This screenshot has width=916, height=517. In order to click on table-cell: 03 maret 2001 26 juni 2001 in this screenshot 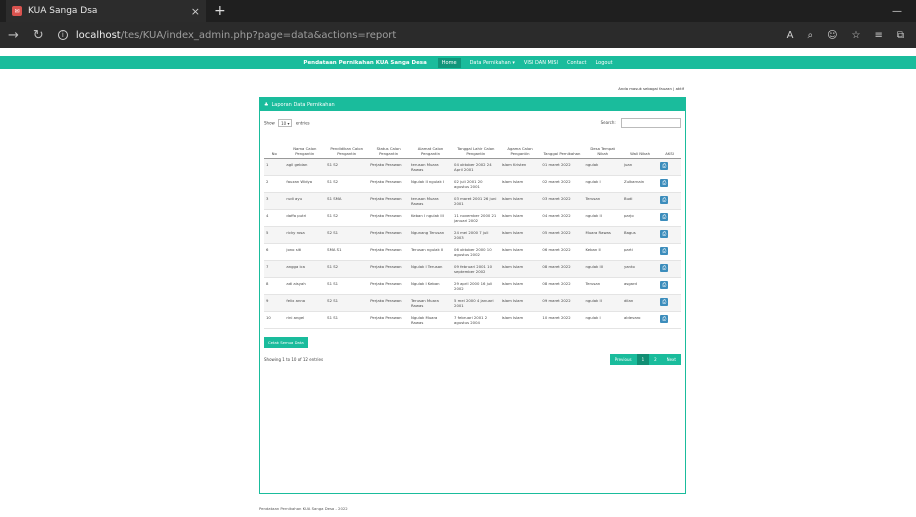, I will do `click(476, 201)`.